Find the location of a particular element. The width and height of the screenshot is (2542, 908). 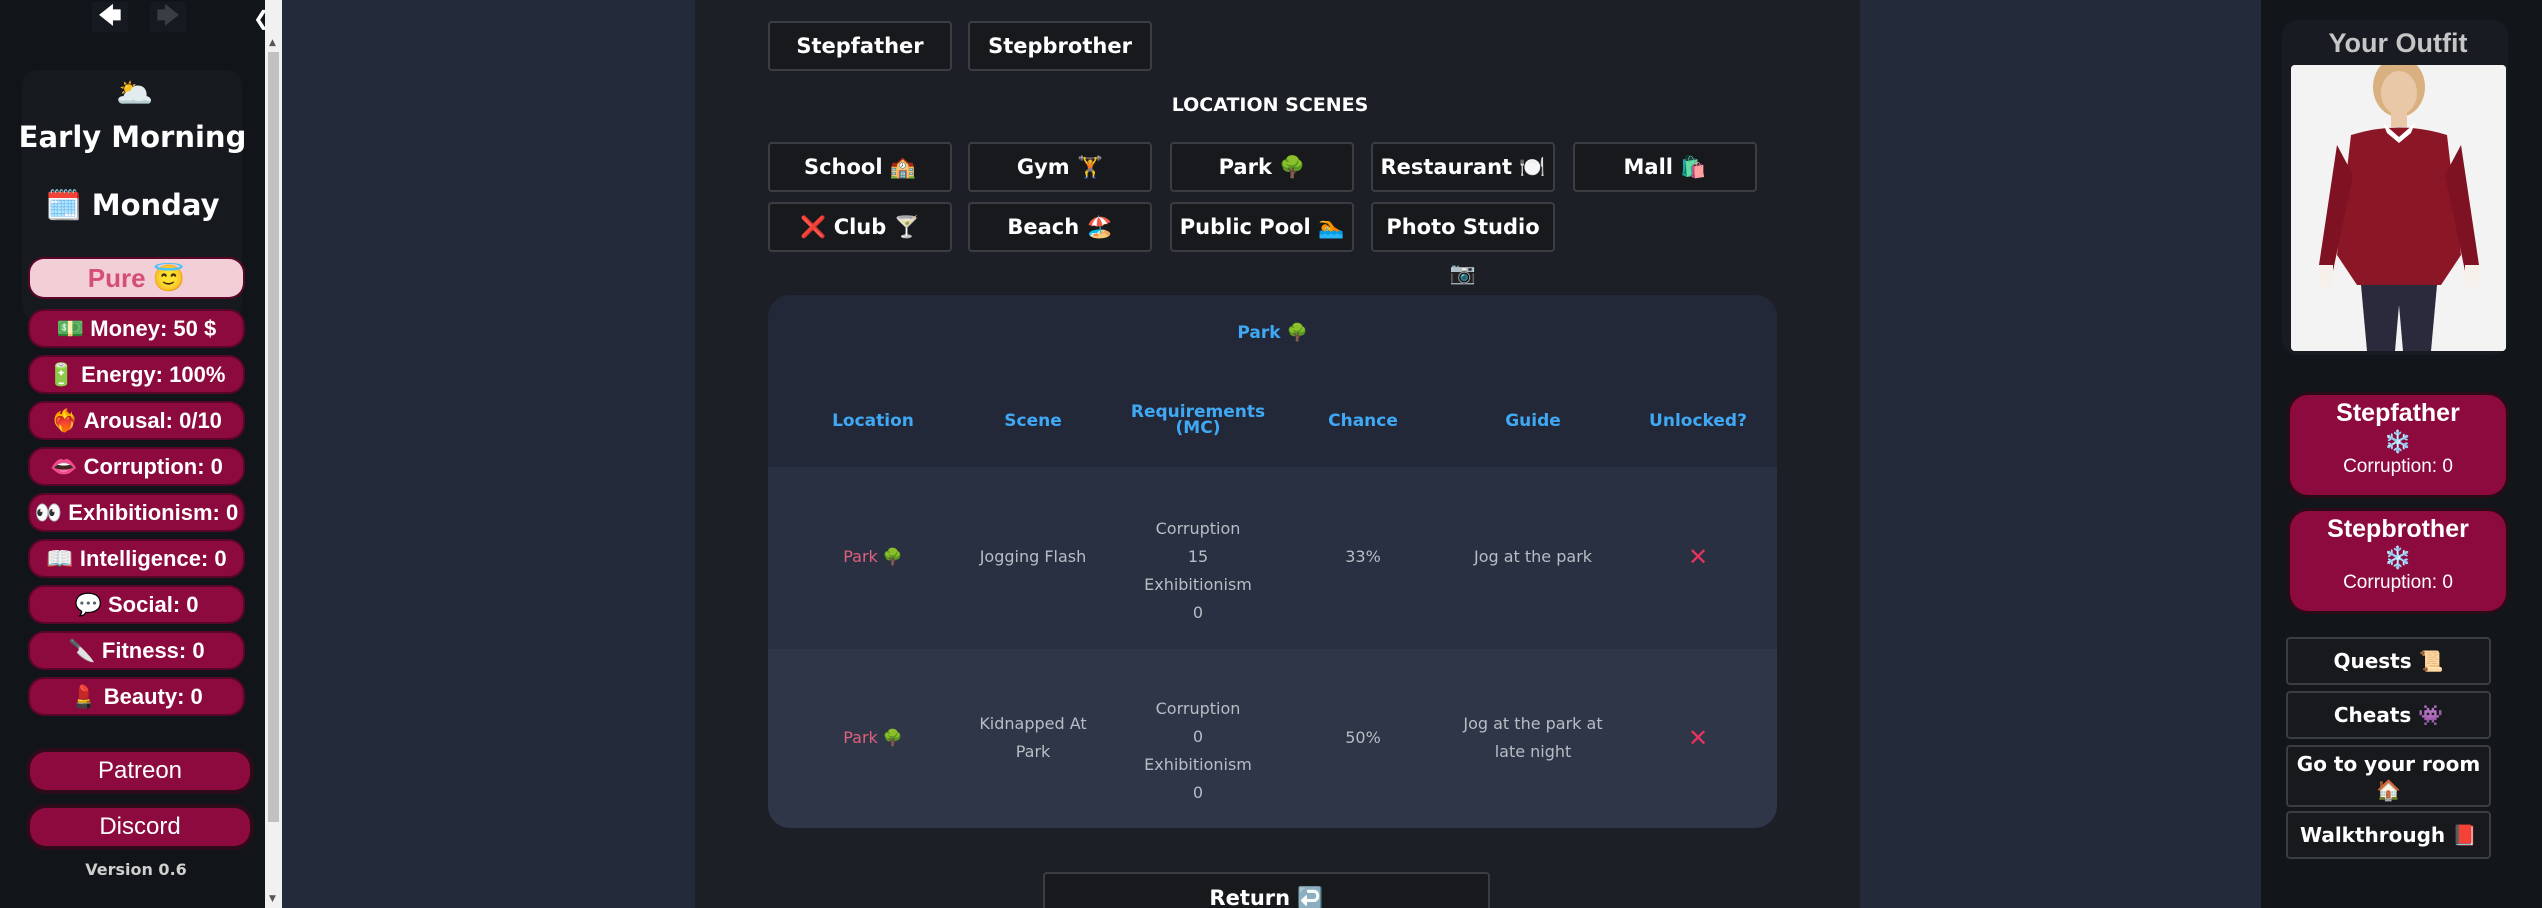

scrollbar: ▲ ▼ is located at coordinates (273, 454).